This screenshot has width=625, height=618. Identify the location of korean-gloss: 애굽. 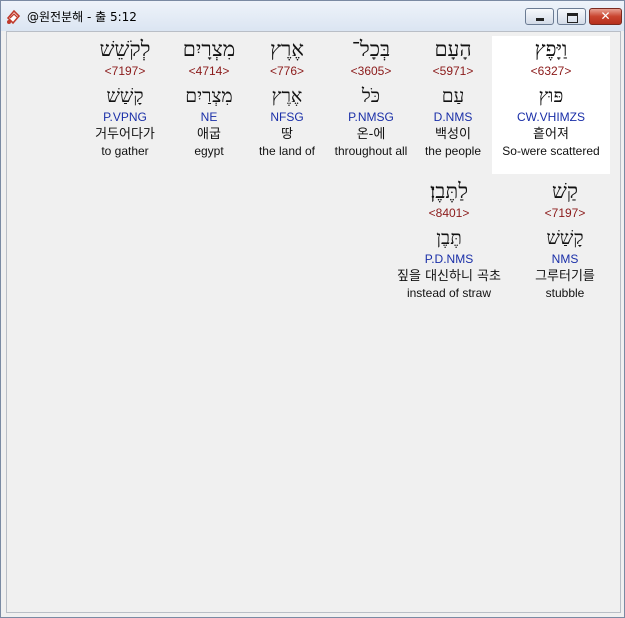
(209, 134).